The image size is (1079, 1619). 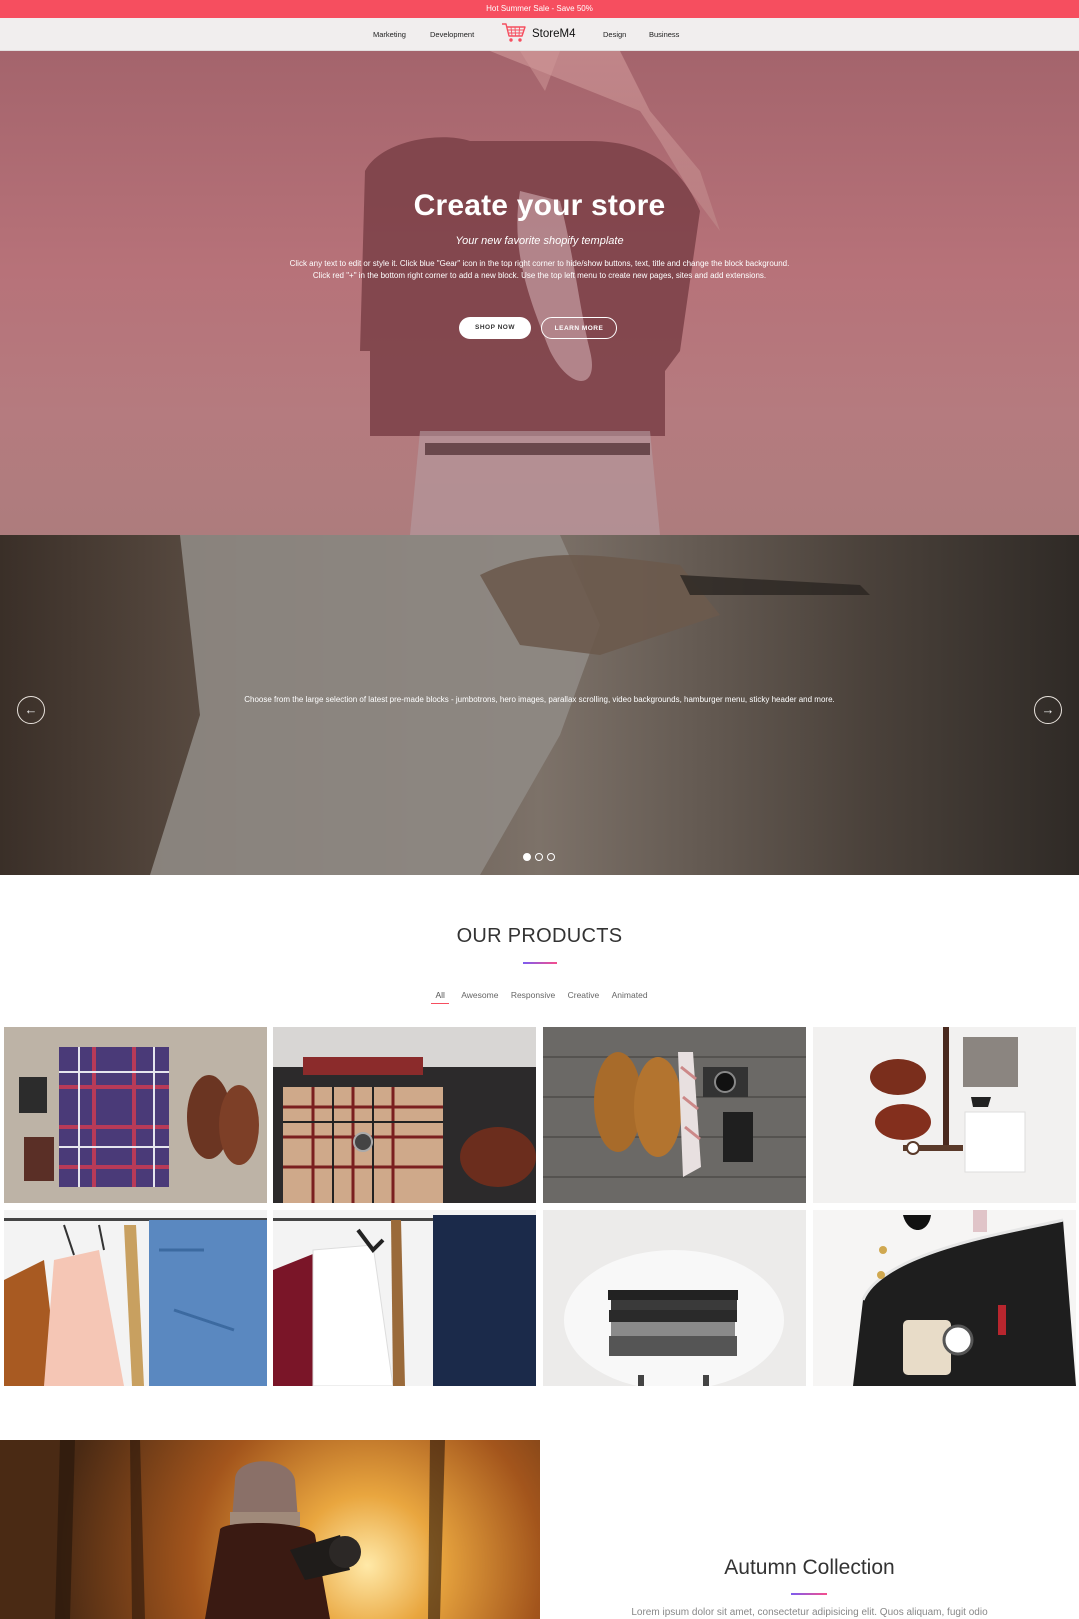 What do you see at coordinates (809, 1567) in the screenshot?
I see `autumn-title: Autumn Collection` at bounding box center [809, 1567].